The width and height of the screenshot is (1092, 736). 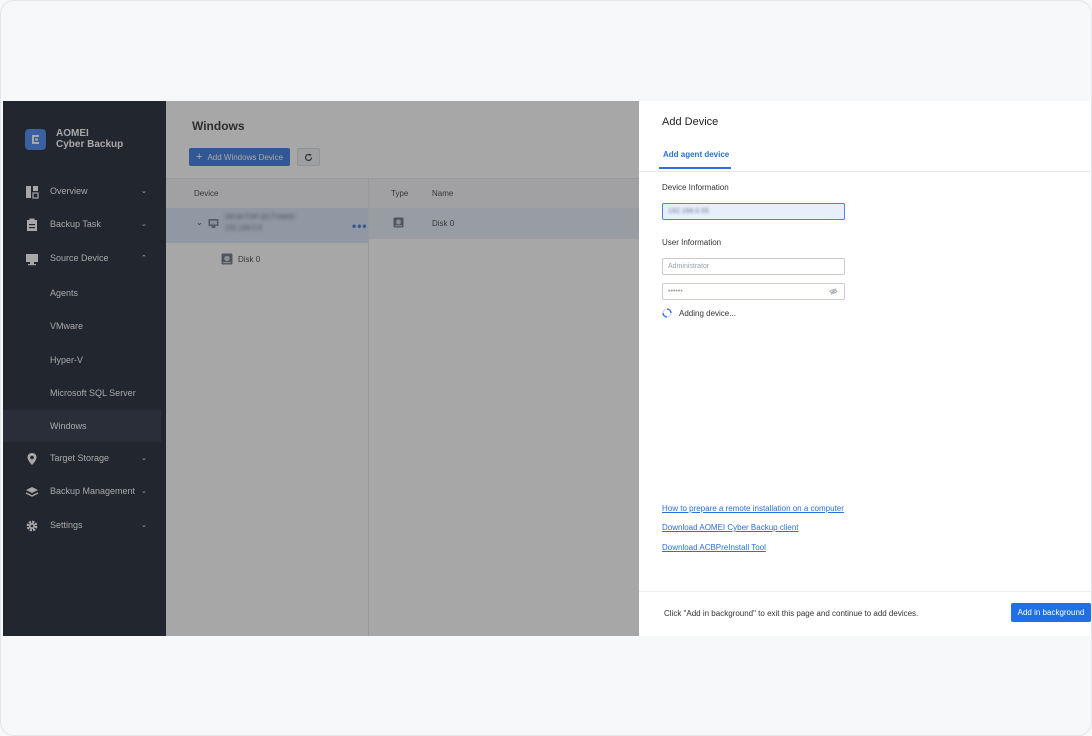 I want to click on active-tab-indicator, so click(x=695, y=168).